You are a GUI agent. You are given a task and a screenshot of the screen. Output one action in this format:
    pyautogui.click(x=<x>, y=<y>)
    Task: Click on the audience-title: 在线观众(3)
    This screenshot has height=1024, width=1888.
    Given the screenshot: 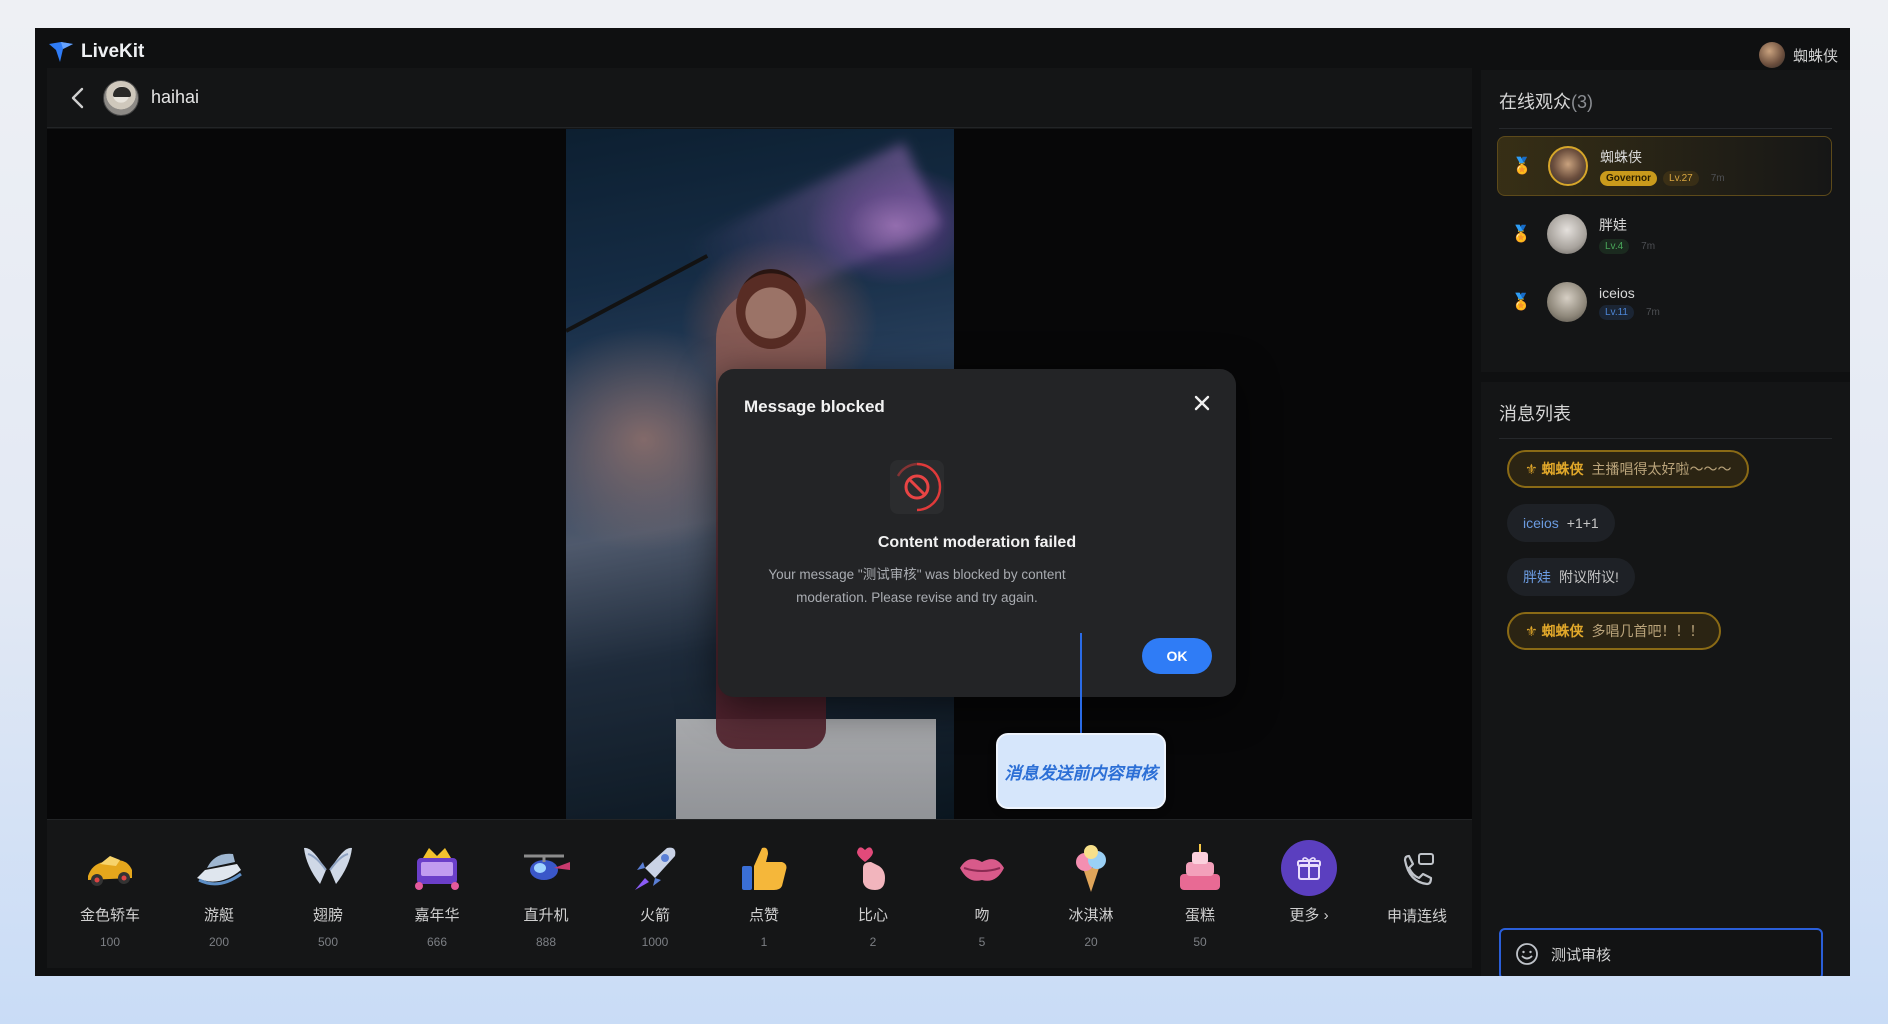 What is the action you would take?
    pyautogui.click(x=1546, y=102)
    